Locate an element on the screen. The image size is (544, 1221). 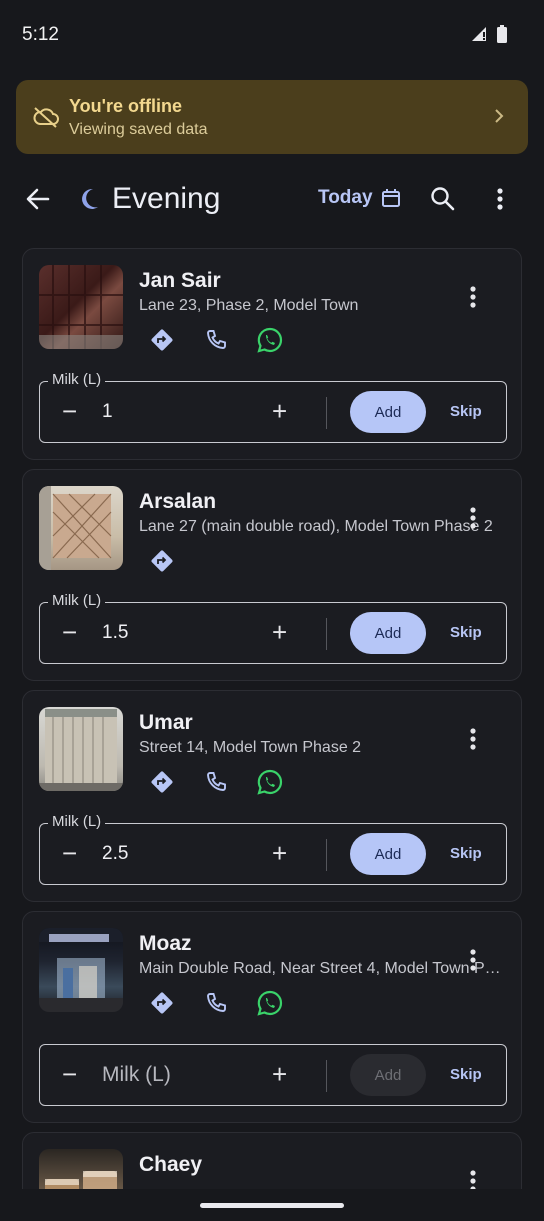
today-label: Today is located at coordinates (345, 197).